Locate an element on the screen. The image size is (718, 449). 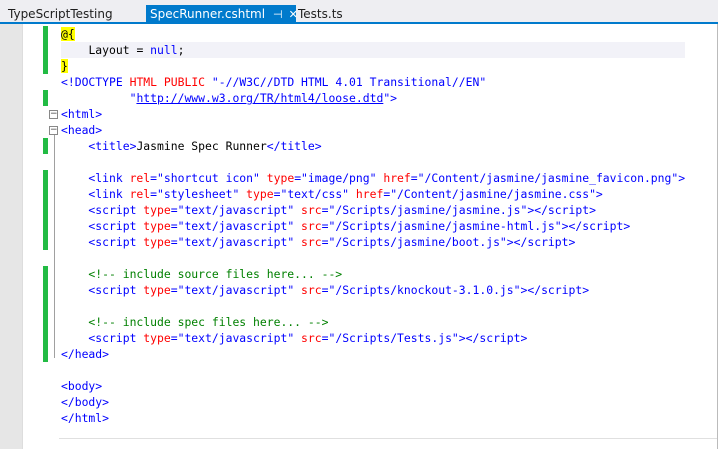
tab-label: Tests.ts is located at coordinates (320, 14).